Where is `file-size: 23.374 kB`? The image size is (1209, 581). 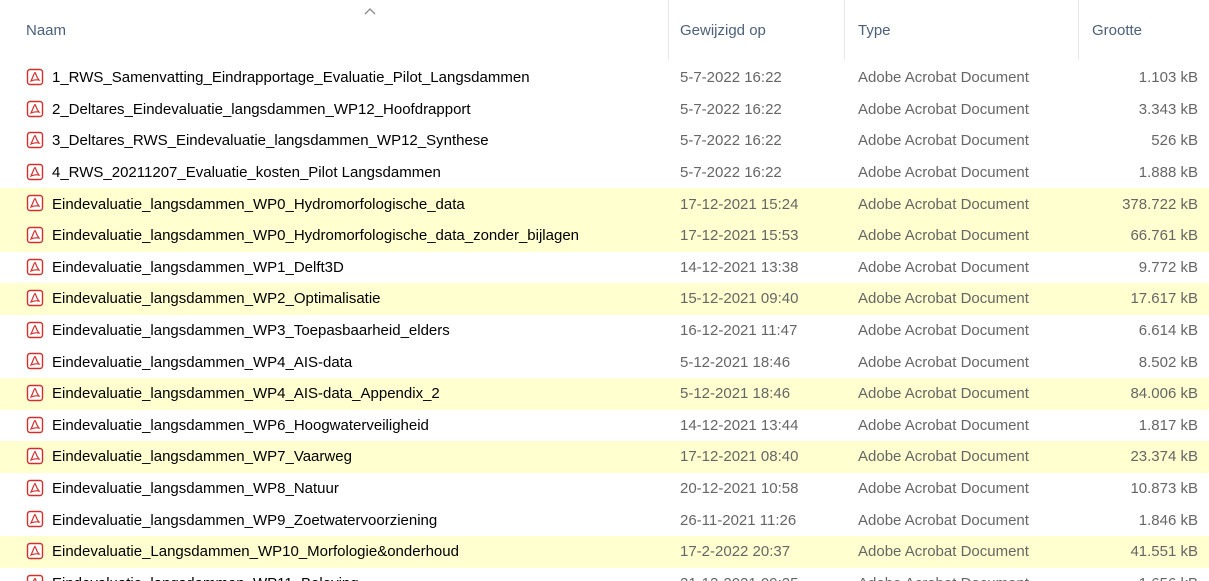
file-size: 23.374 kB is located at coordinates (1164, 457).